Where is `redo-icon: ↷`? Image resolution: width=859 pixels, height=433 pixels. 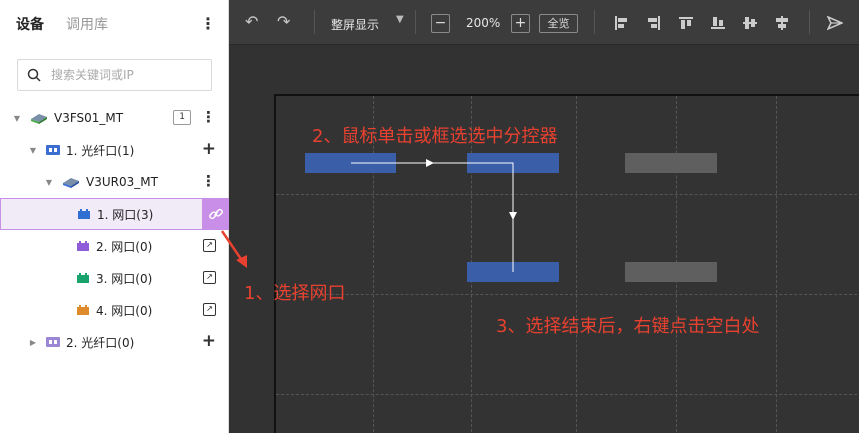
redo-icon: ↷ is located at coordinates (283, 21).